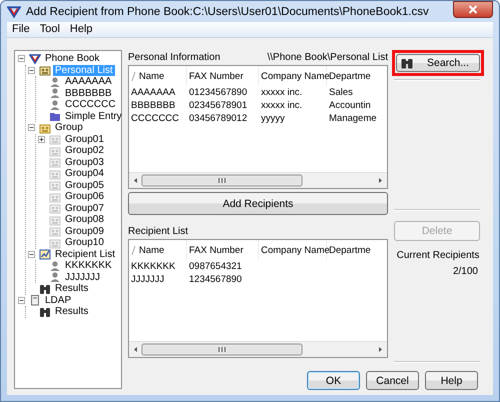 Image resolution: width=500 pixels, height=402 pixels. What do you see at coordinates (81, 29) in the screenshot?
I see `menu-item: Help` at bounding box center [81, 29].